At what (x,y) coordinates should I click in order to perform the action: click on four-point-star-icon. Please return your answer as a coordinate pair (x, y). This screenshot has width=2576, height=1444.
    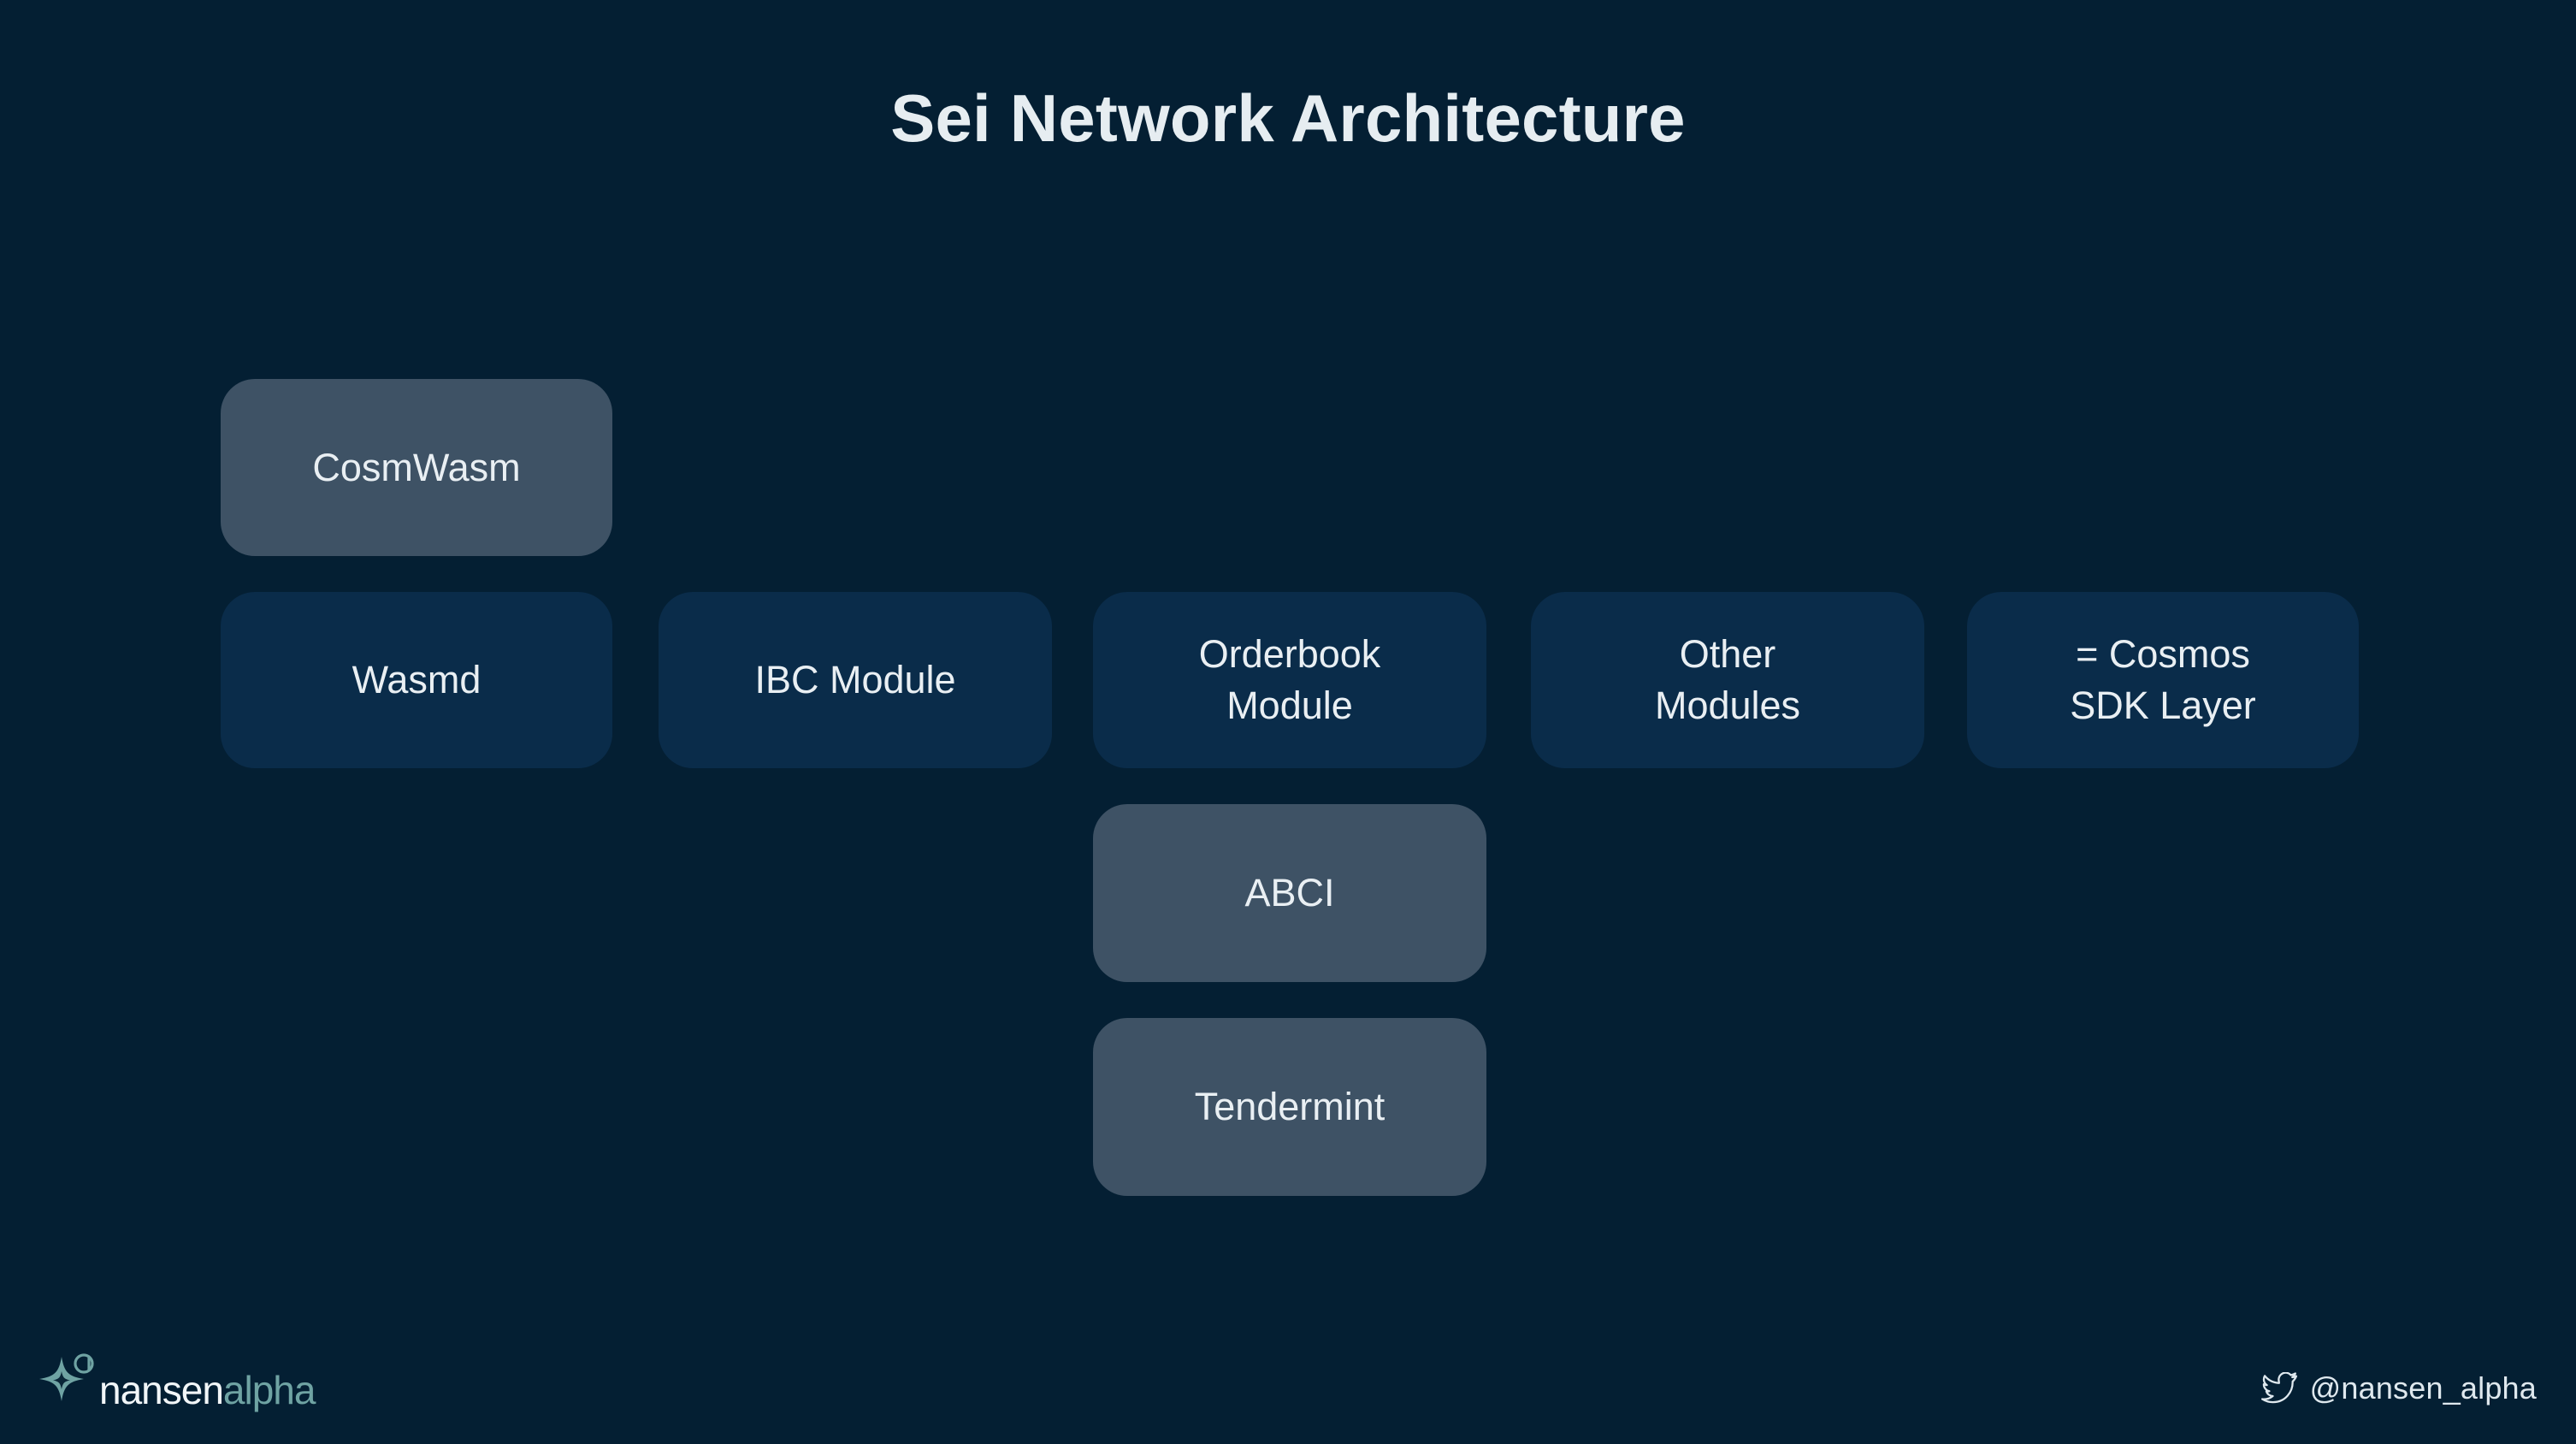
    Looking at the image, I should click on (68, 1380).